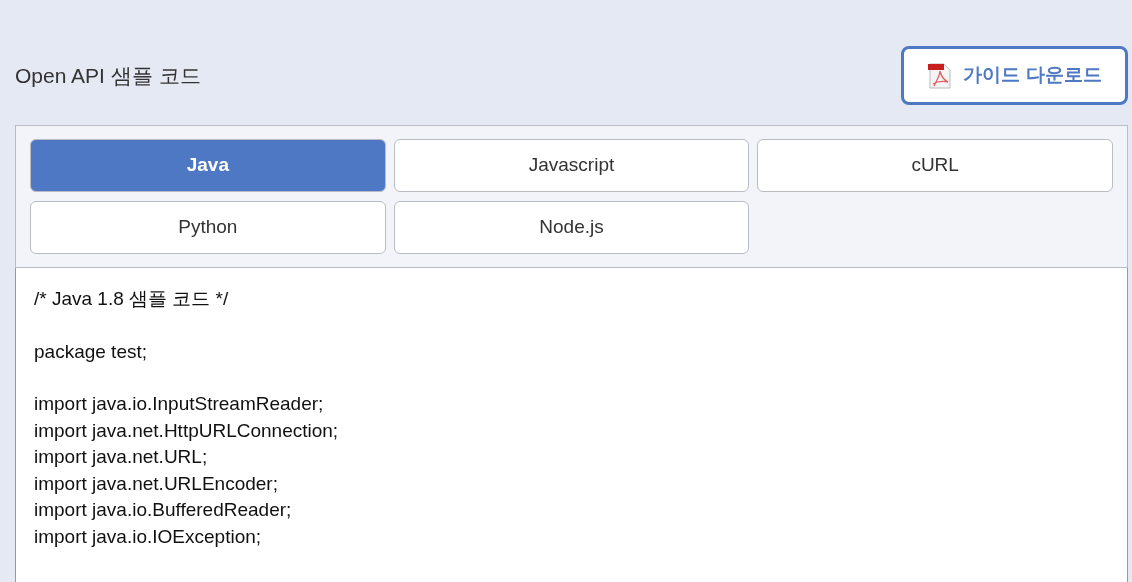 This screenshot has width=1132, height=582. I want to click on language-tab: Javascript, so click(571, 165).